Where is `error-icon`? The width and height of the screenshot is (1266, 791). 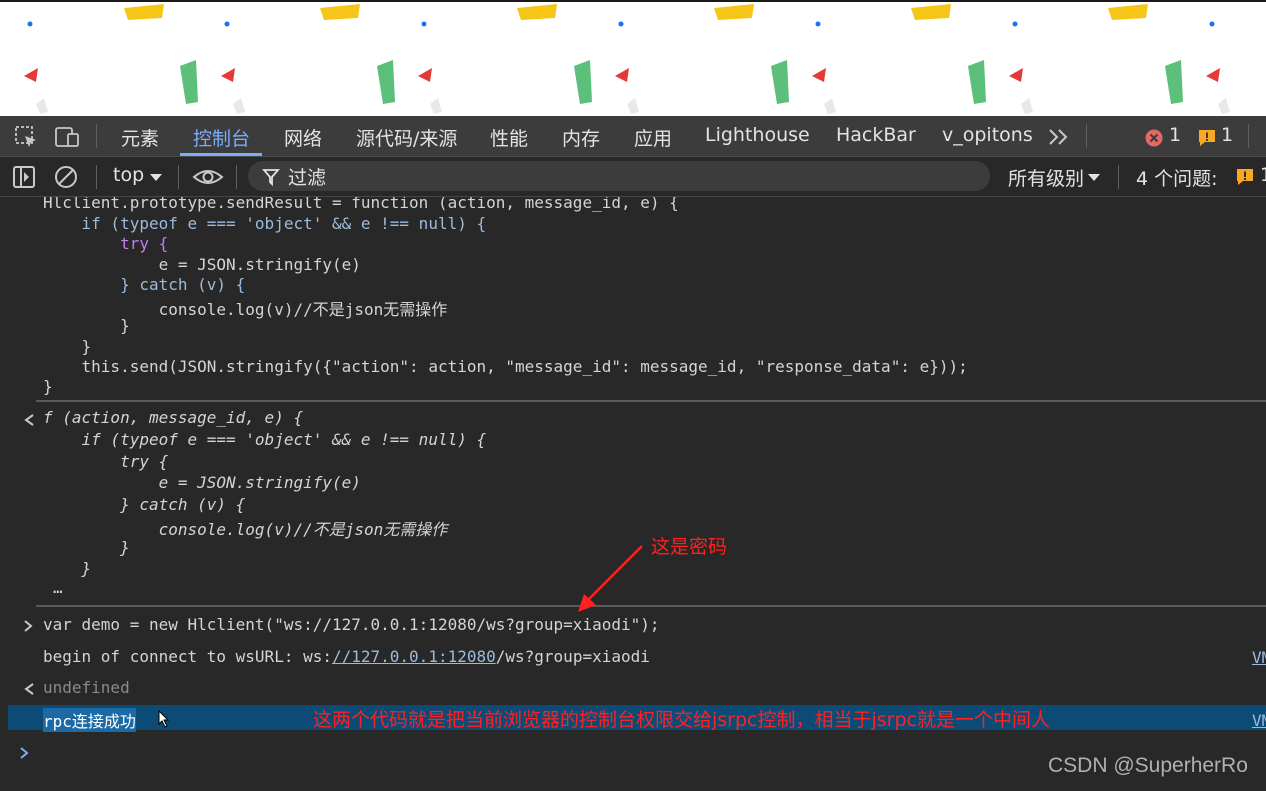 error-icon is located at coordinates (1154, 138).